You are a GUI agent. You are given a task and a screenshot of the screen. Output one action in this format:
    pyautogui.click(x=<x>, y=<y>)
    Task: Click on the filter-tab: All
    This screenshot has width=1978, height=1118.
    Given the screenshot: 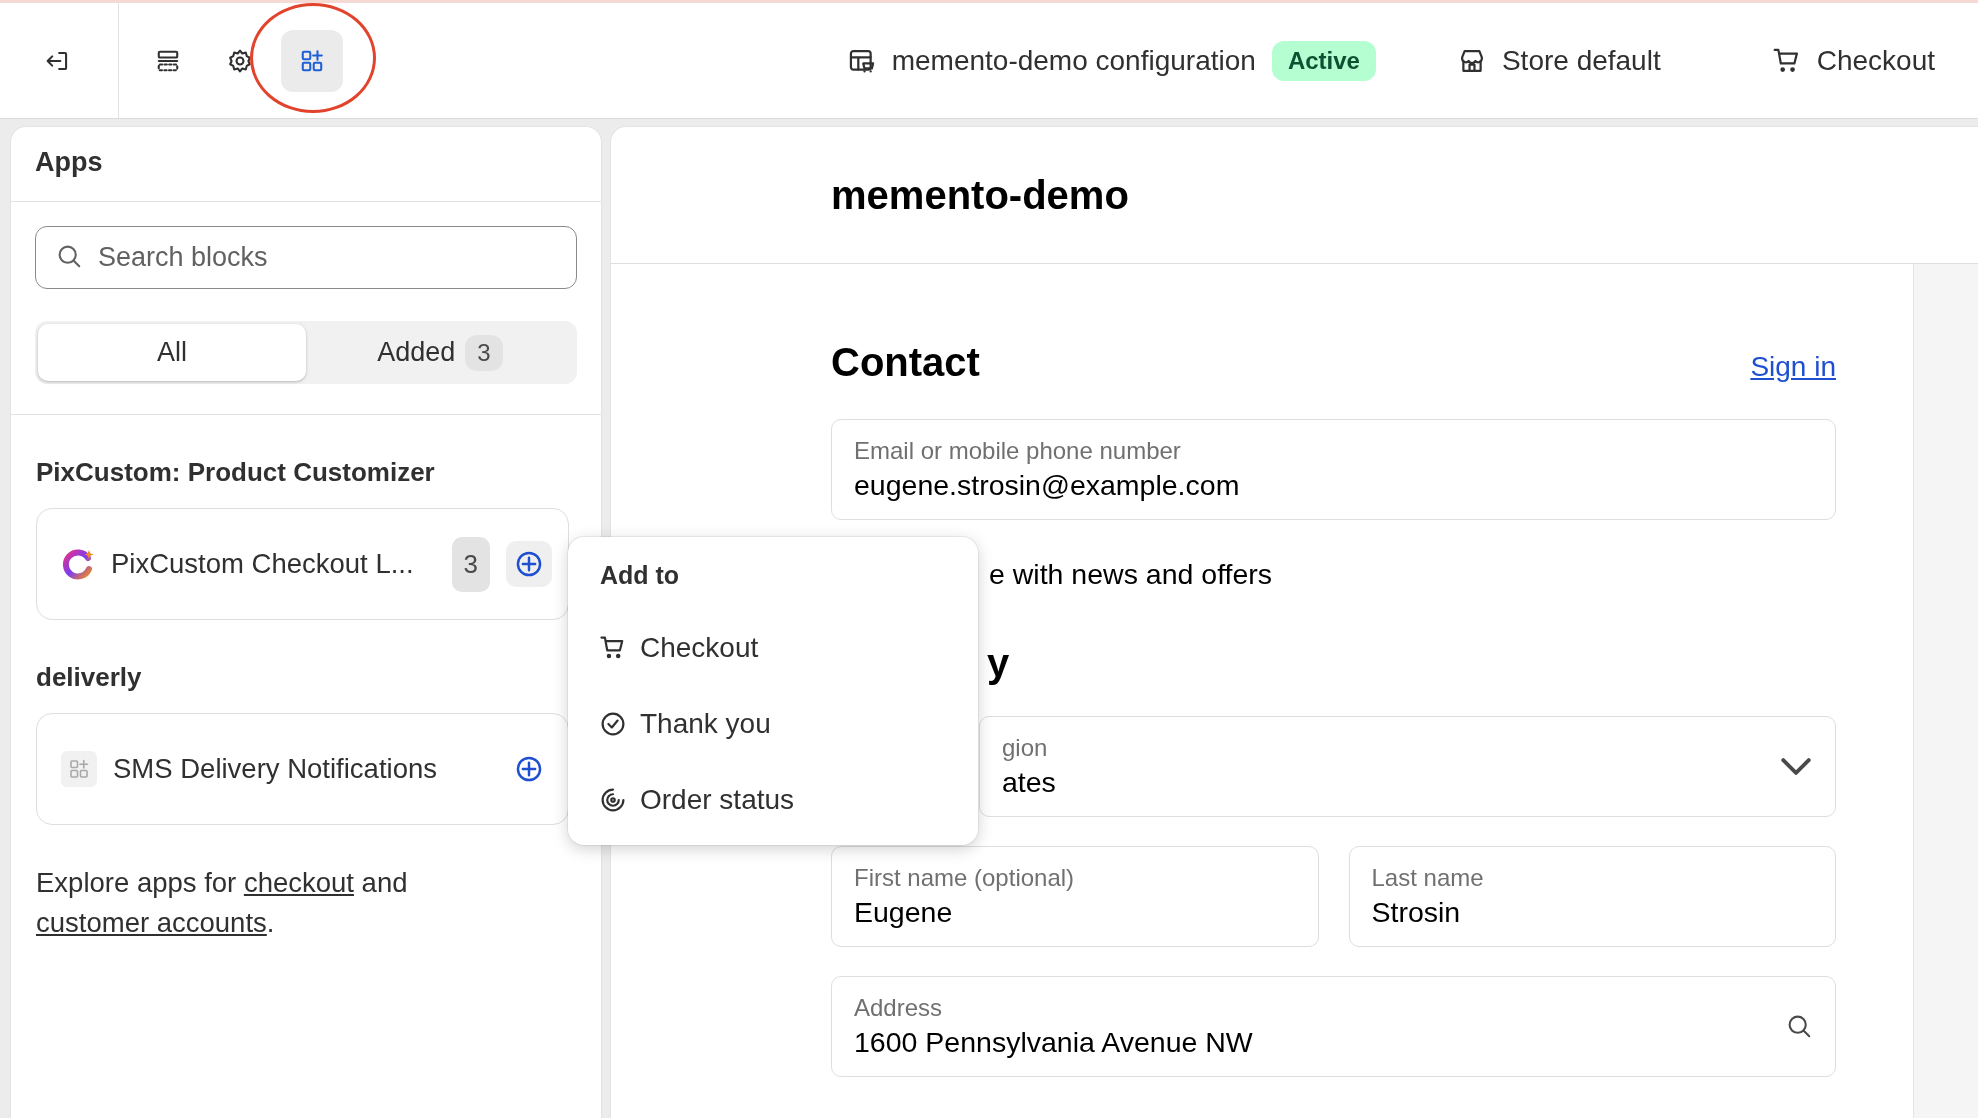 What is the action you would take?
    pyautogui.click(x=172, y=352)
    